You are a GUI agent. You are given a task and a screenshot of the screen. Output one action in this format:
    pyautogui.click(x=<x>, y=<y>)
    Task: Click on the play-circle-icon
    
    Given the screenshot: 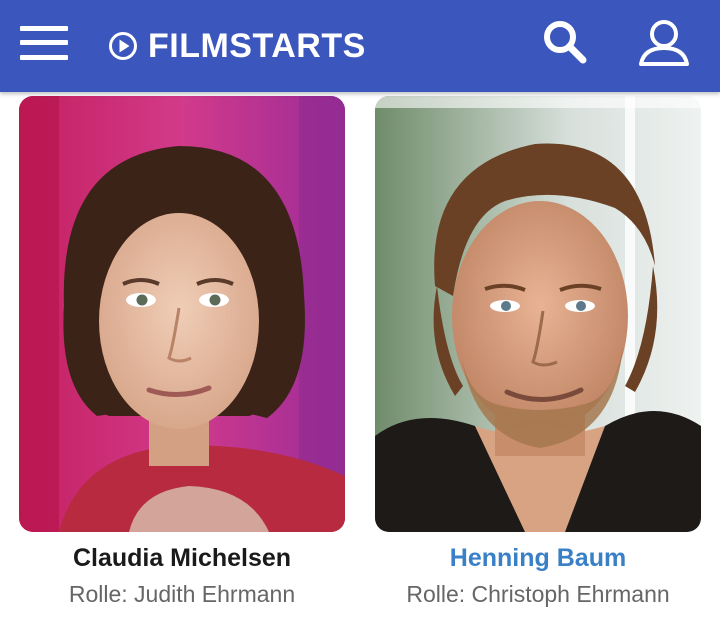 What is the action you would take?
    pyautogui.click(x=123, y=46)
    